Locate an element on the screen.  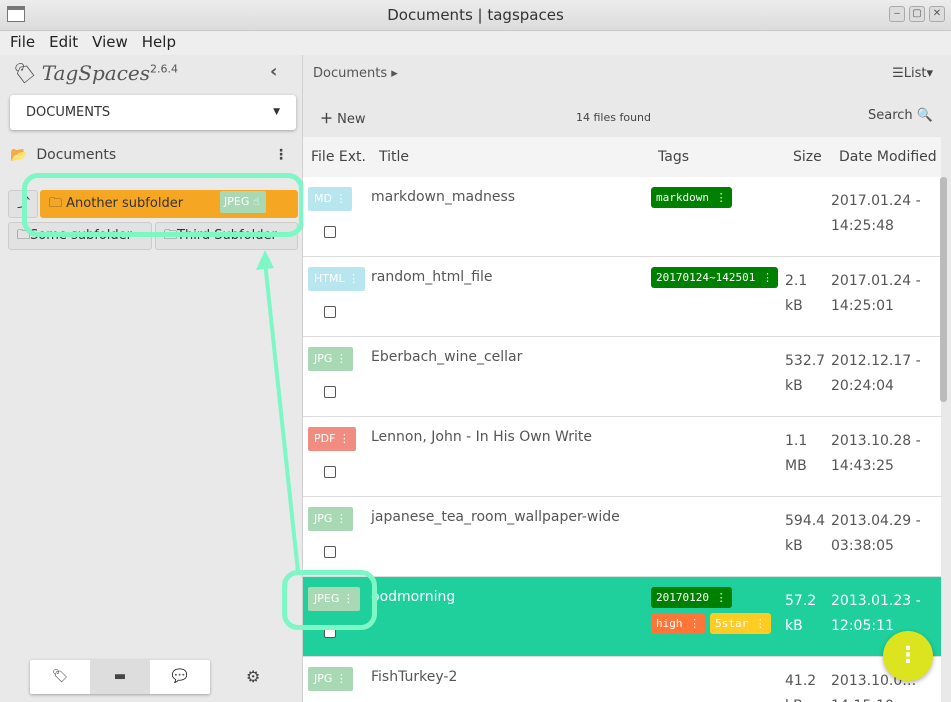
subfolder-third: 🗀Third Subfolder is located at coordinates (226, 236).